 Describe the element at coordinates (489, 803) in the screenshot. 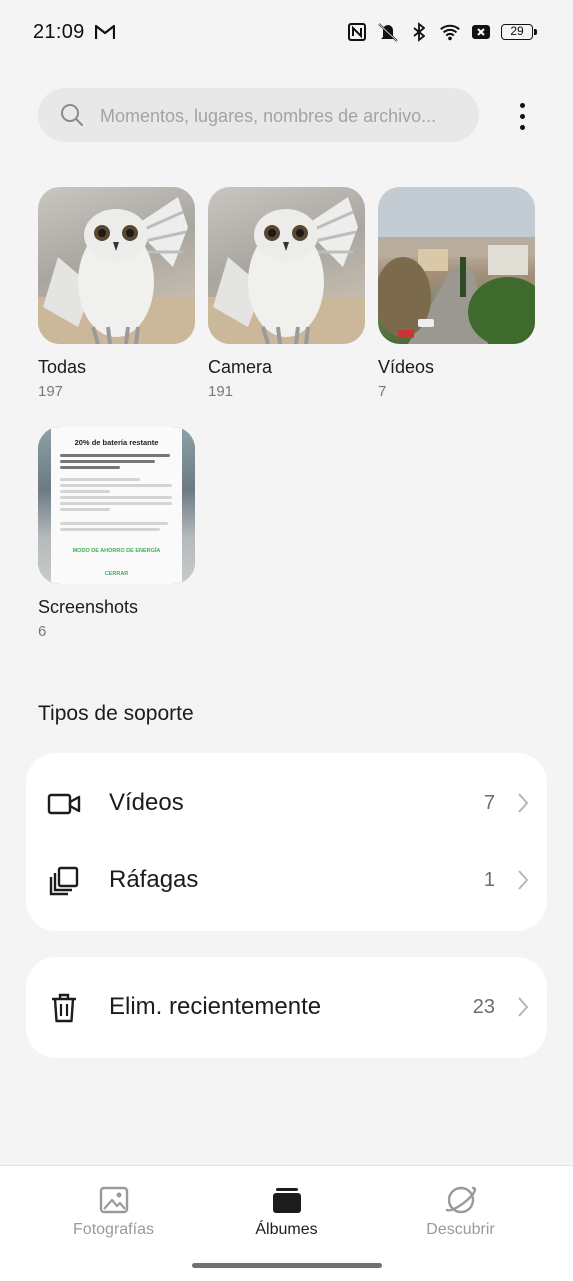

I see `row-count: 7` at that location.